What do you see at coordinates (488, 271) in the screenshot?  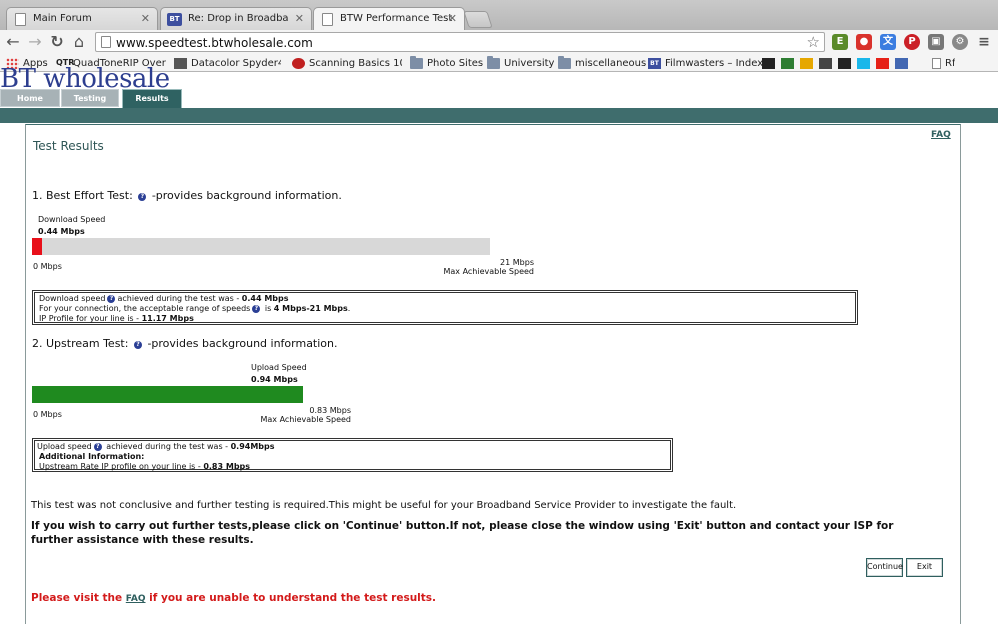 I see `download-max-caption: Max Achievable Speed` at bounding box center [488, 271].